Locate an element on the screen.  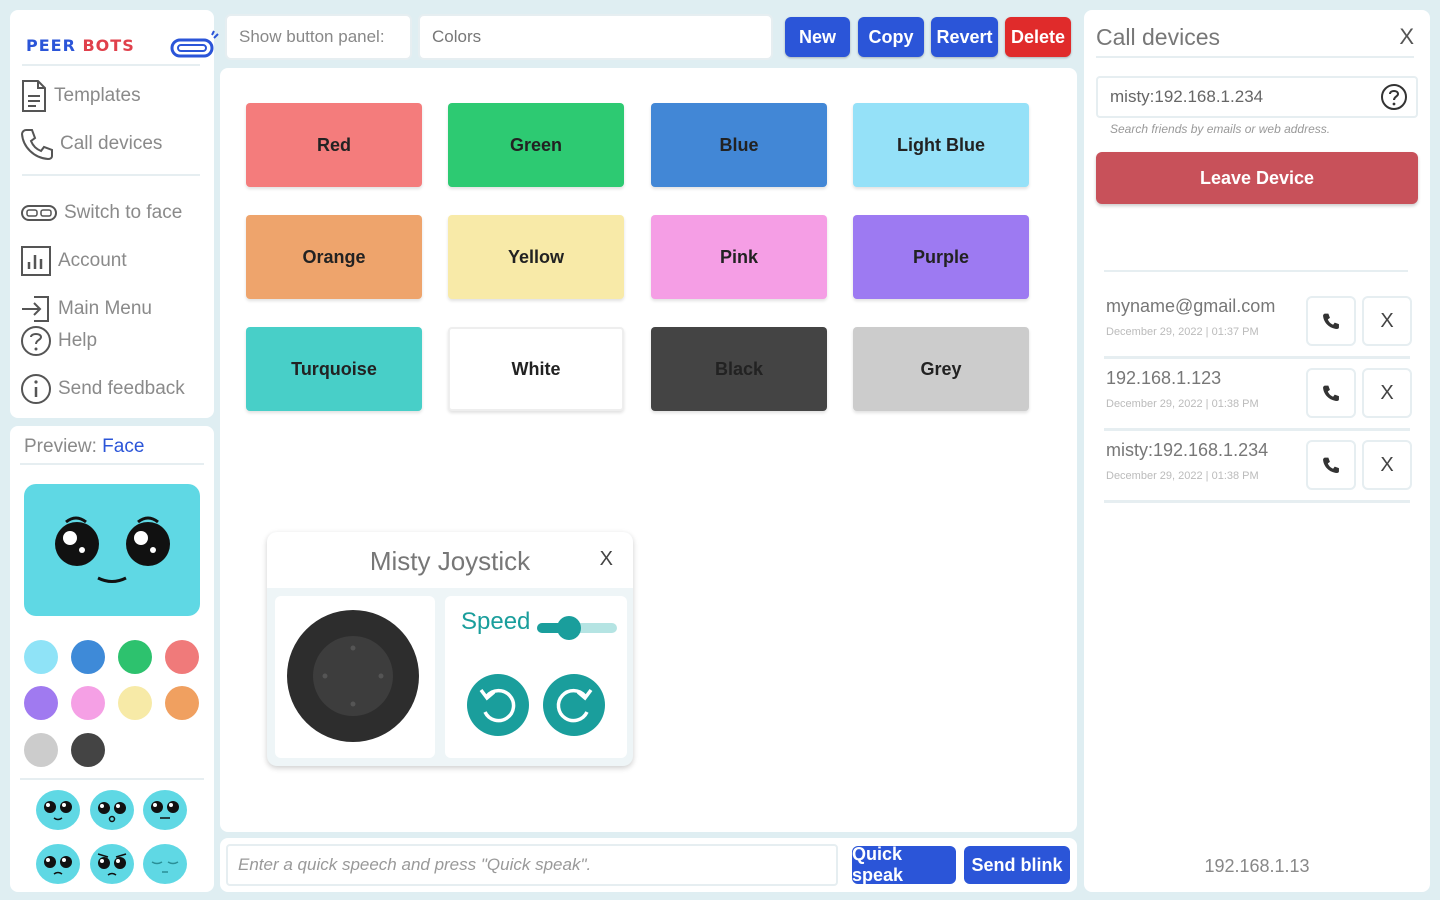
color-button-grey: Grey is located at coordinates (941, 369).